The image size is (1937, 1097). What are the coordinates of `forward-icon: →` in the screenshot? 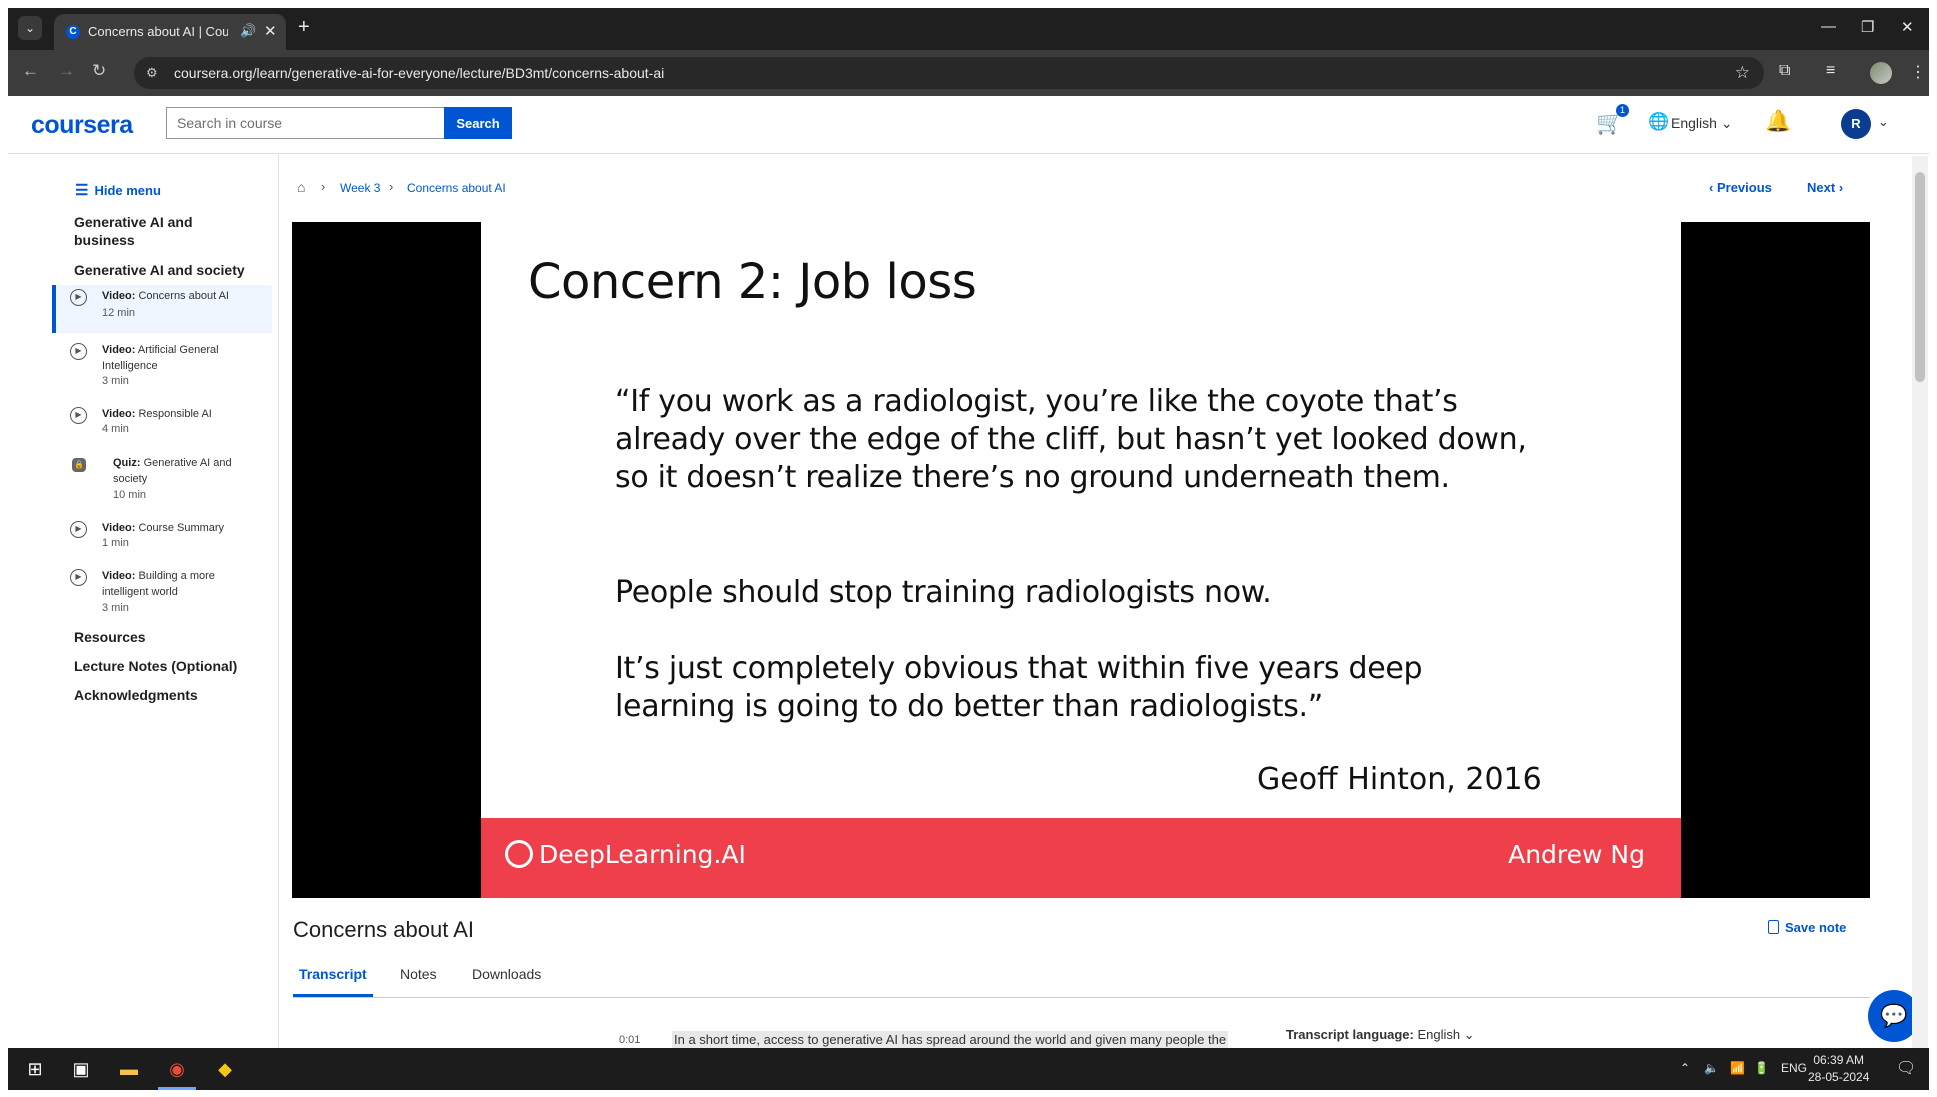 It's located at (66, 71).